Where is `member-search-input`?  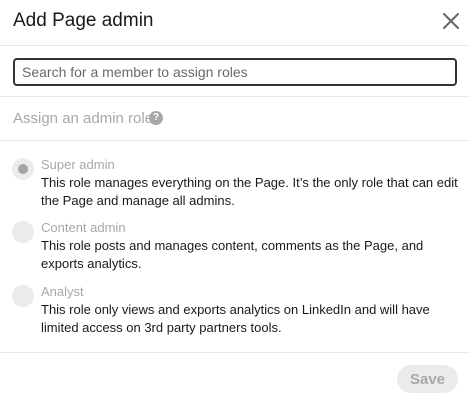 member-search-input is located at coordinates (235, 72).